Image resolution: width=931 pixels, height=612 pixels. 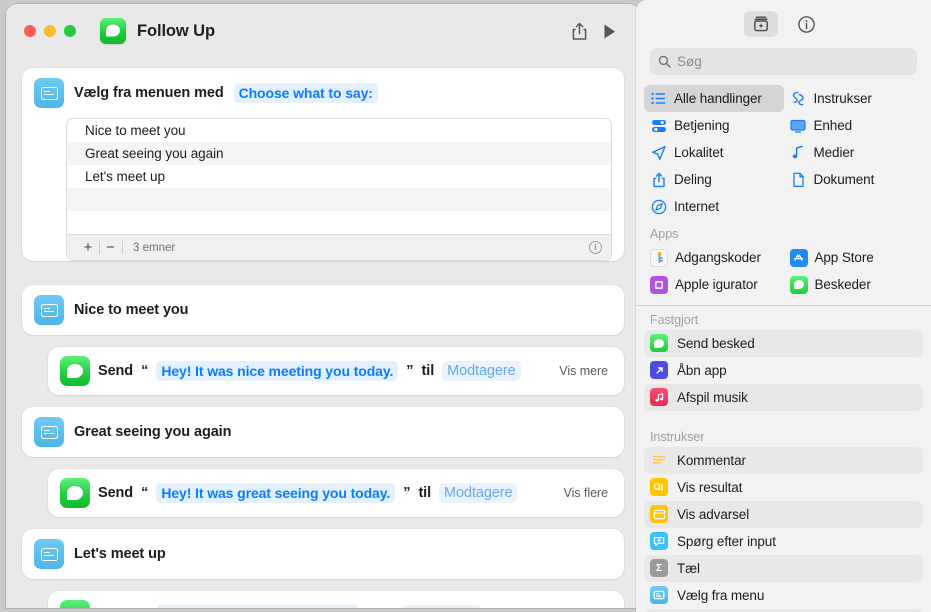 I want to click on search-container, so click(x=783, y=66).